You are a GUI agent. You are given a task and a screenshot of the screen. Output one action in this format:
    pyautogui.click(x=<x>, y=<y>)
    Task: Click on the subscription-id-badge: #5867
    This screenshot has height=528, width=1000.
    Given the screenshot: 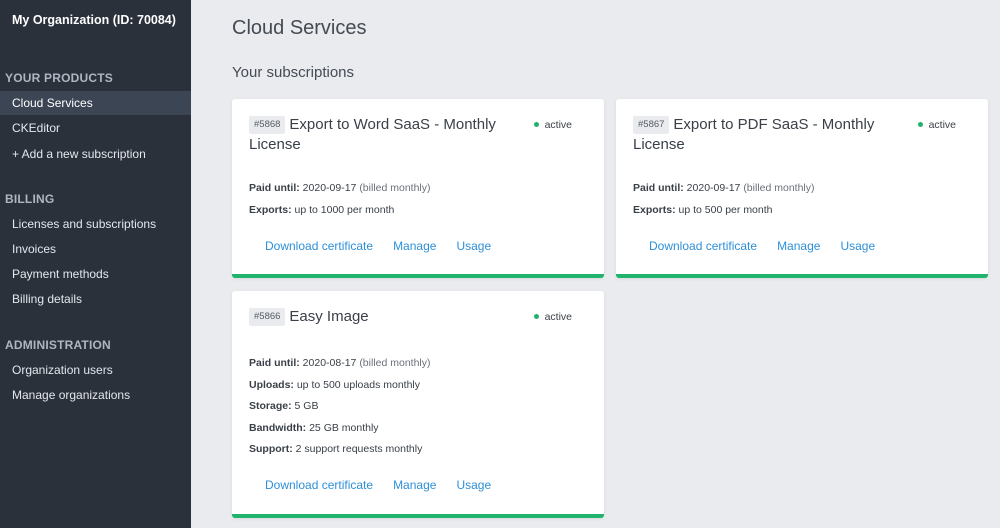 What is the action you would take?
    pyautogui.click(x=651, y=125)
    